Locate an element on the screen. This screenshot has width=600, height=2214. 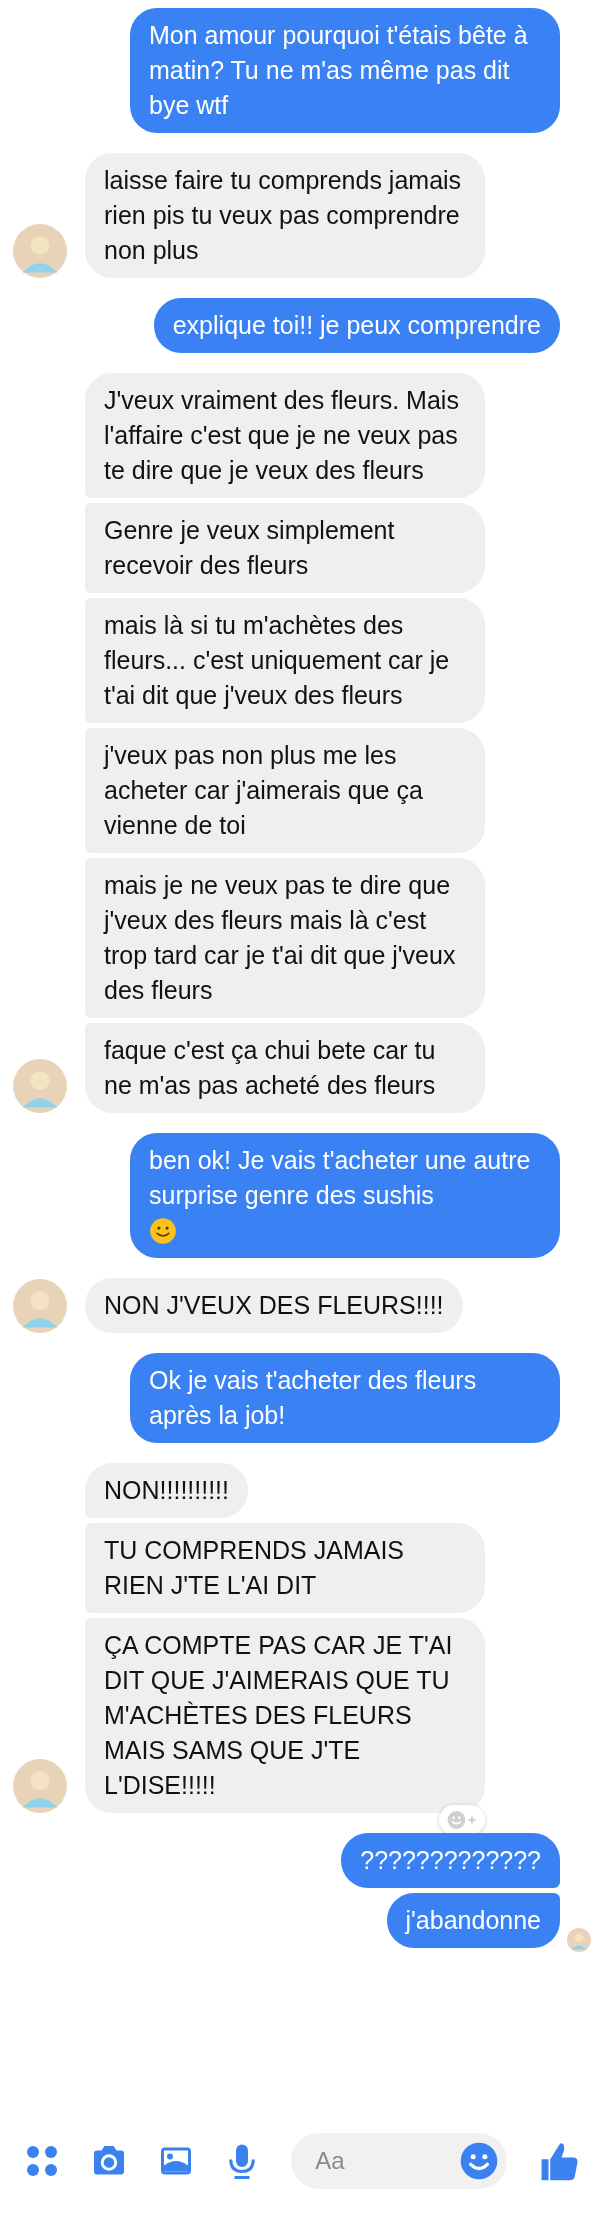
message-bubble: ÇA COMPTE PAS CAR JE T'AI DIT QUE J'AIMERAIS QUE TU M'ACHÈTES DES FLEURS MAIS SAMS QUE J'TE L'DISE!!!!! is located at coordinates (285, 1715).